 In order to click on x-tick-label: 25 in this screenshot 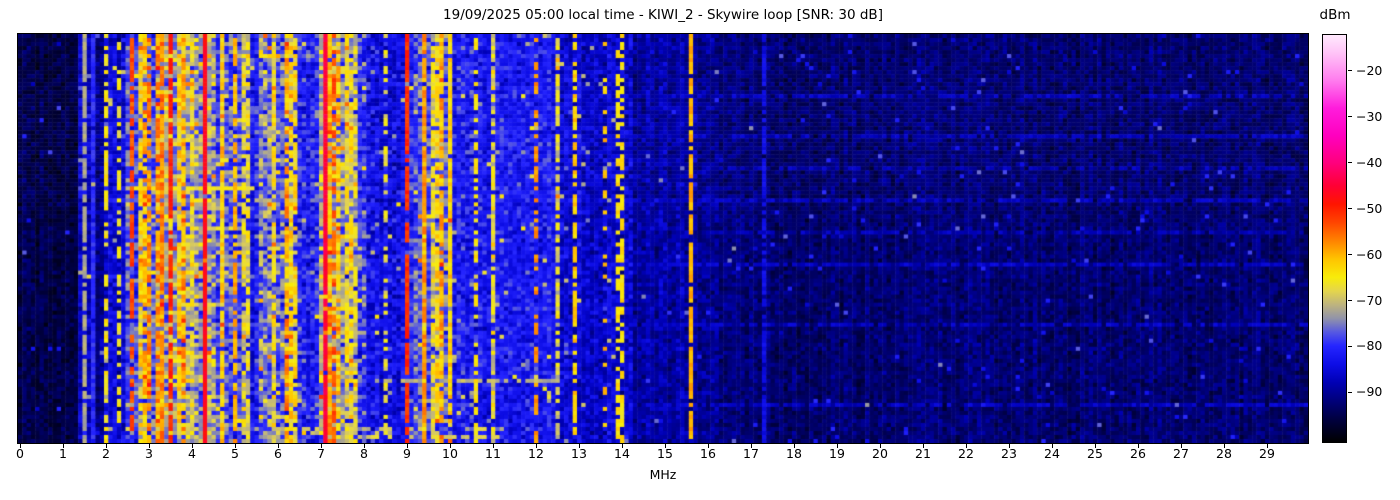, I will do `click(1095, 453)`.